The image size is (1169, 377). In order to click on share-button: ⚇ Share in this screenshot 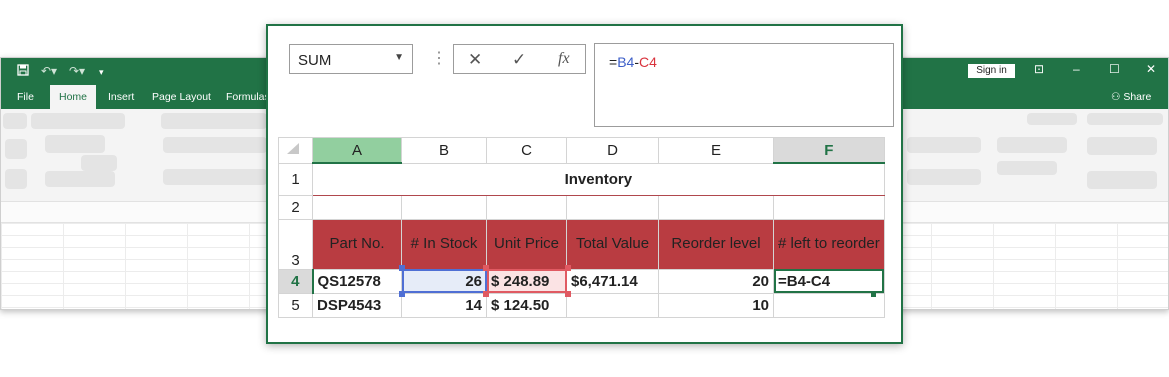, I will do `click(1131, 97)`.